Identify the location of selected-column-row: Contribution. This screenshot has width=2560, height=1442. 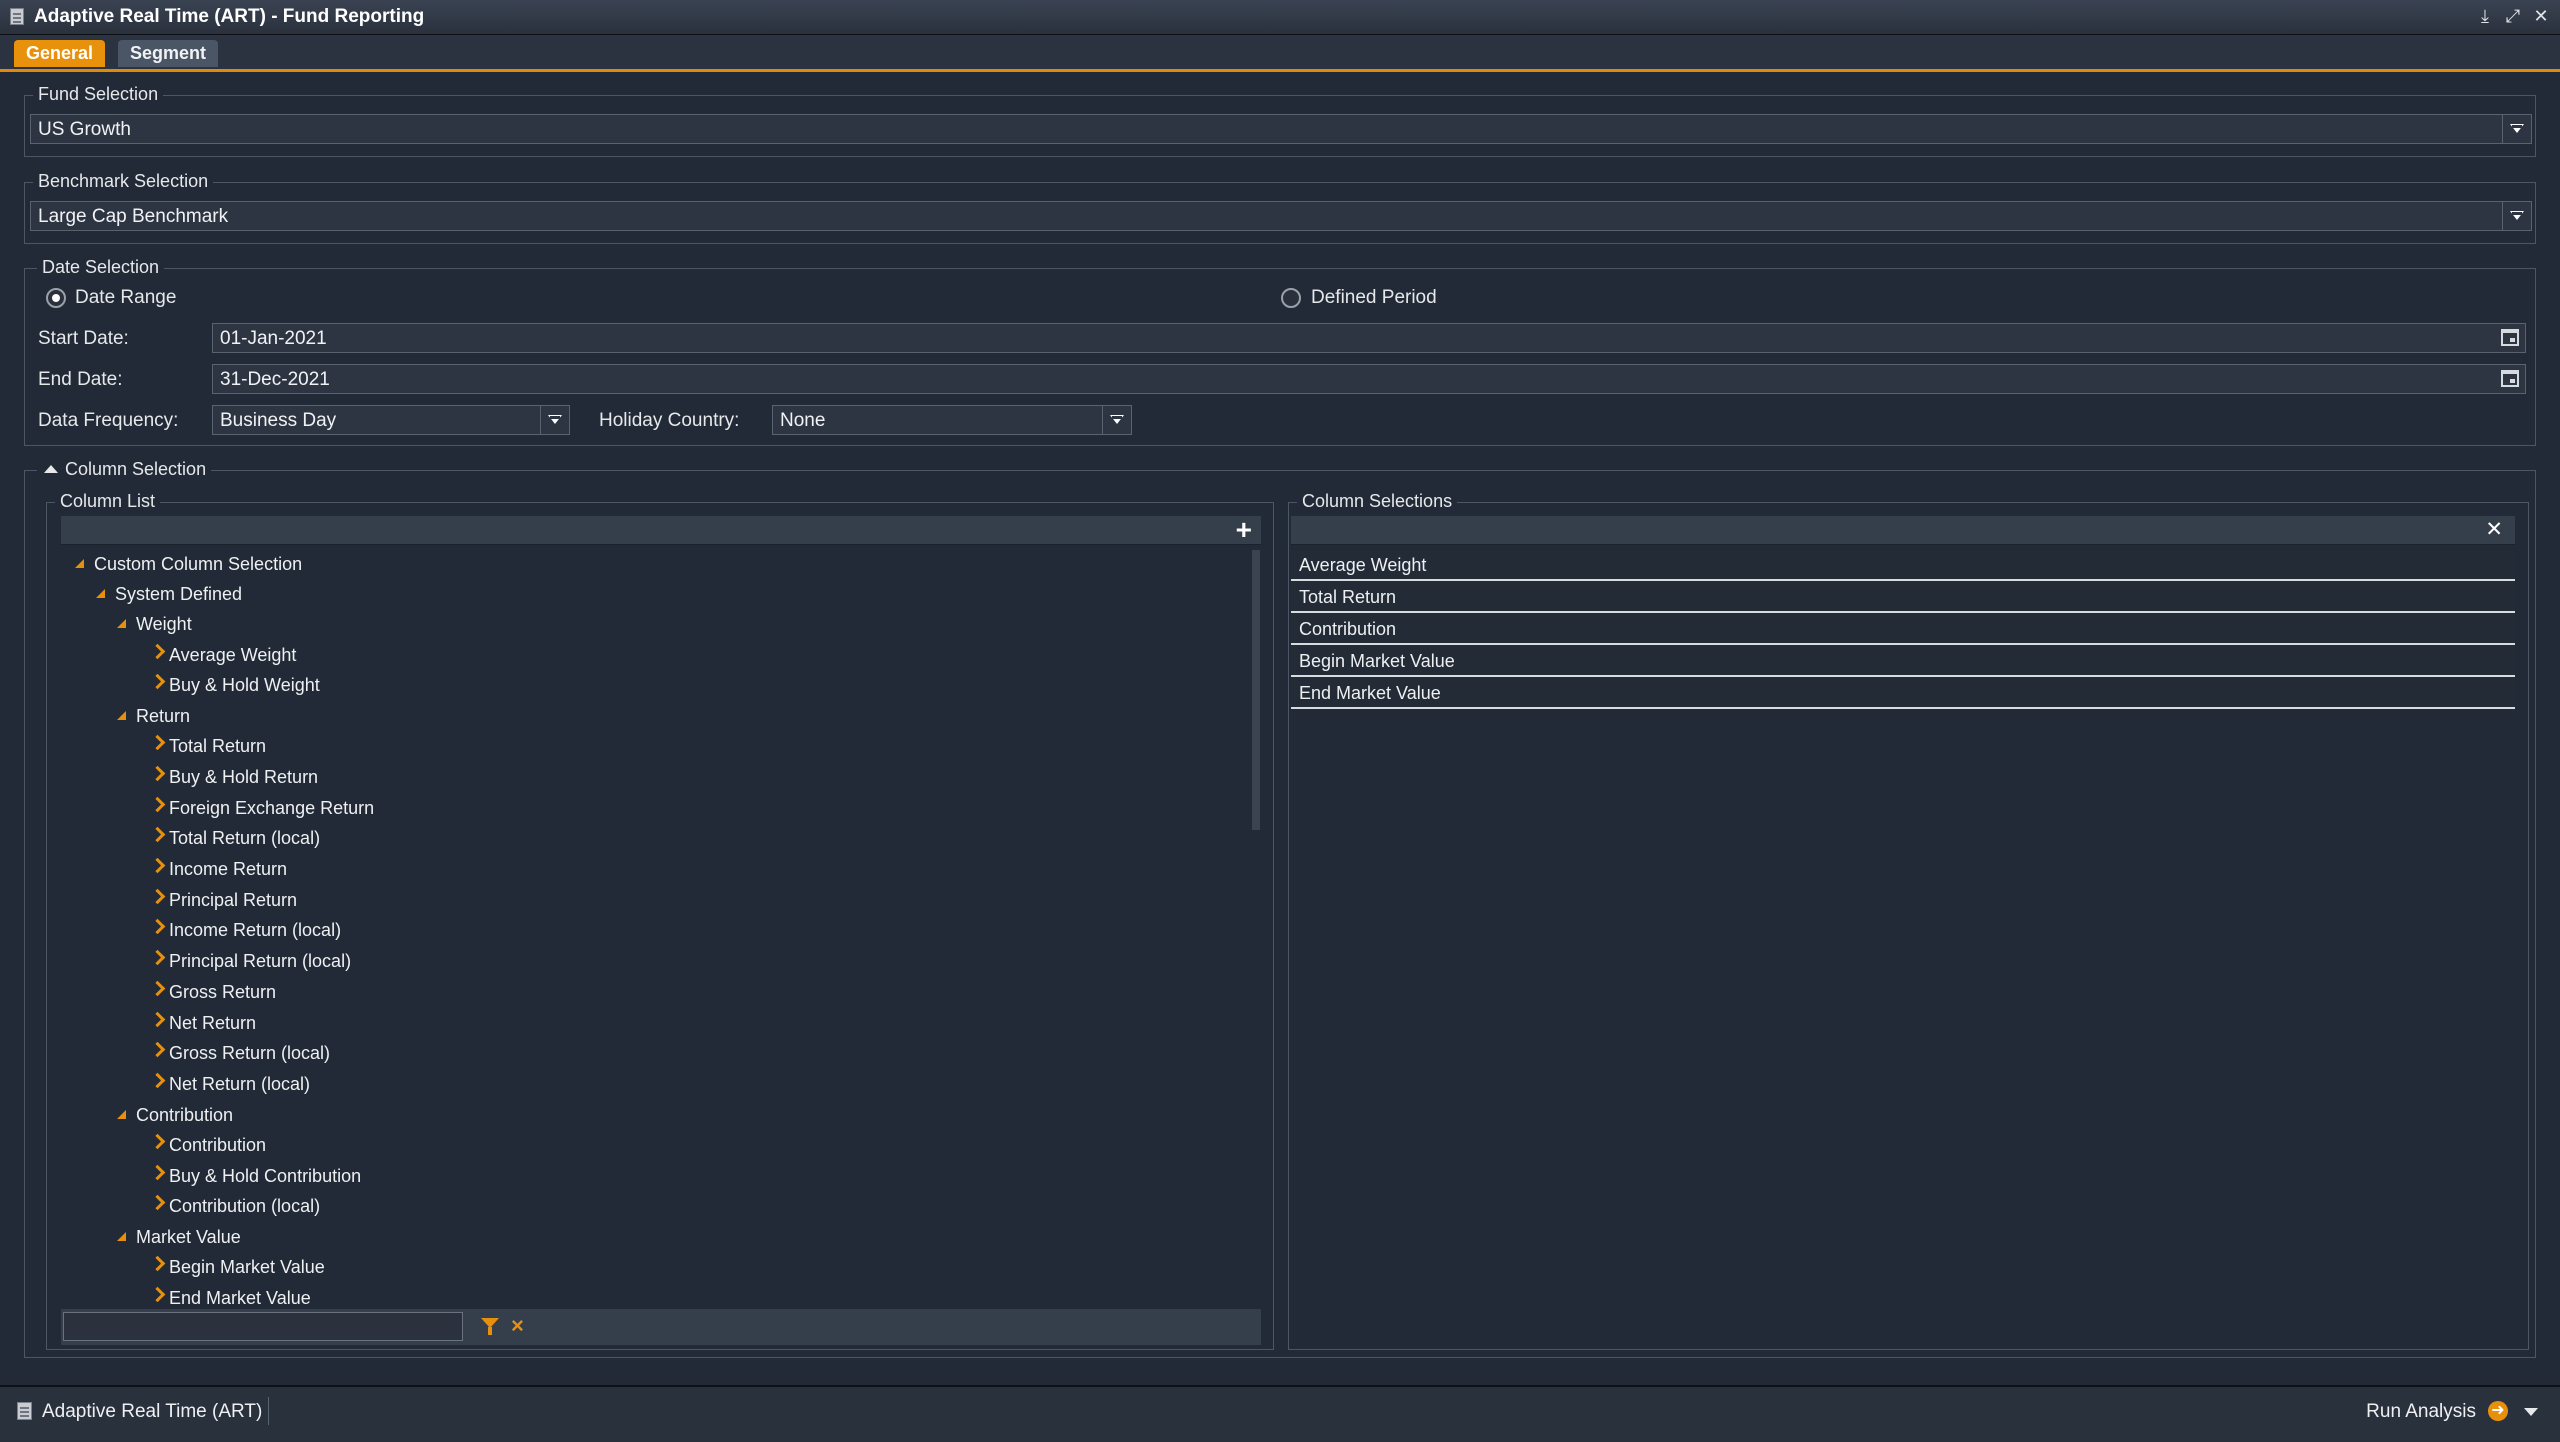
(1903, 629).